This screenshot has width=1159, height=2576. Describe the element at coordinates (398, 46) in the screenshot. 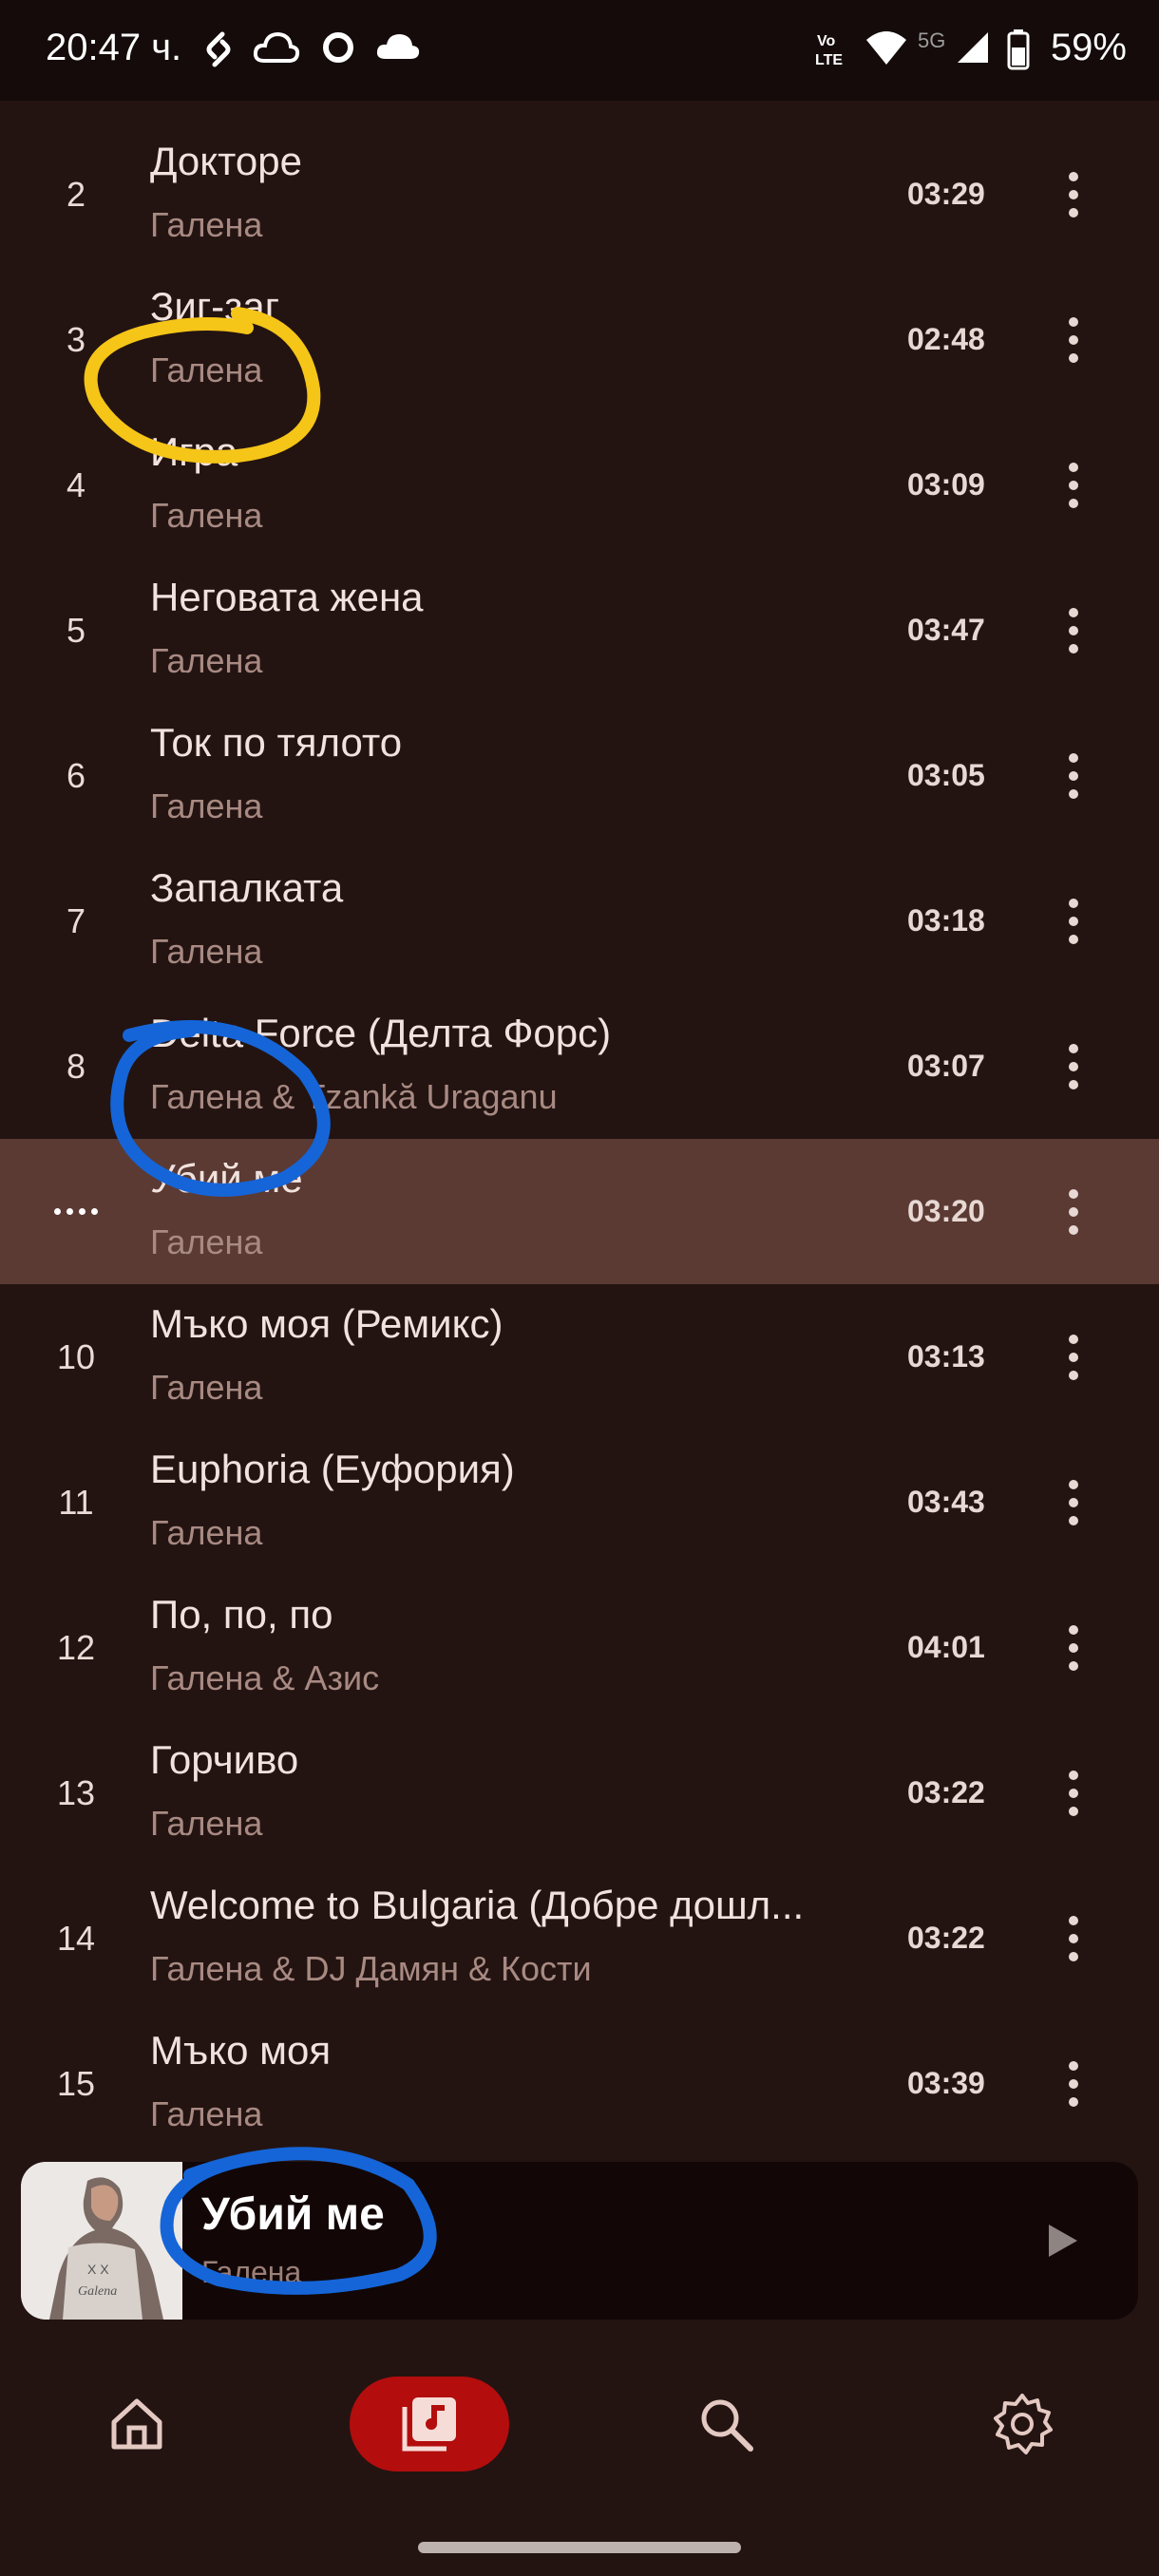

I see `cloud-icon` at that location.